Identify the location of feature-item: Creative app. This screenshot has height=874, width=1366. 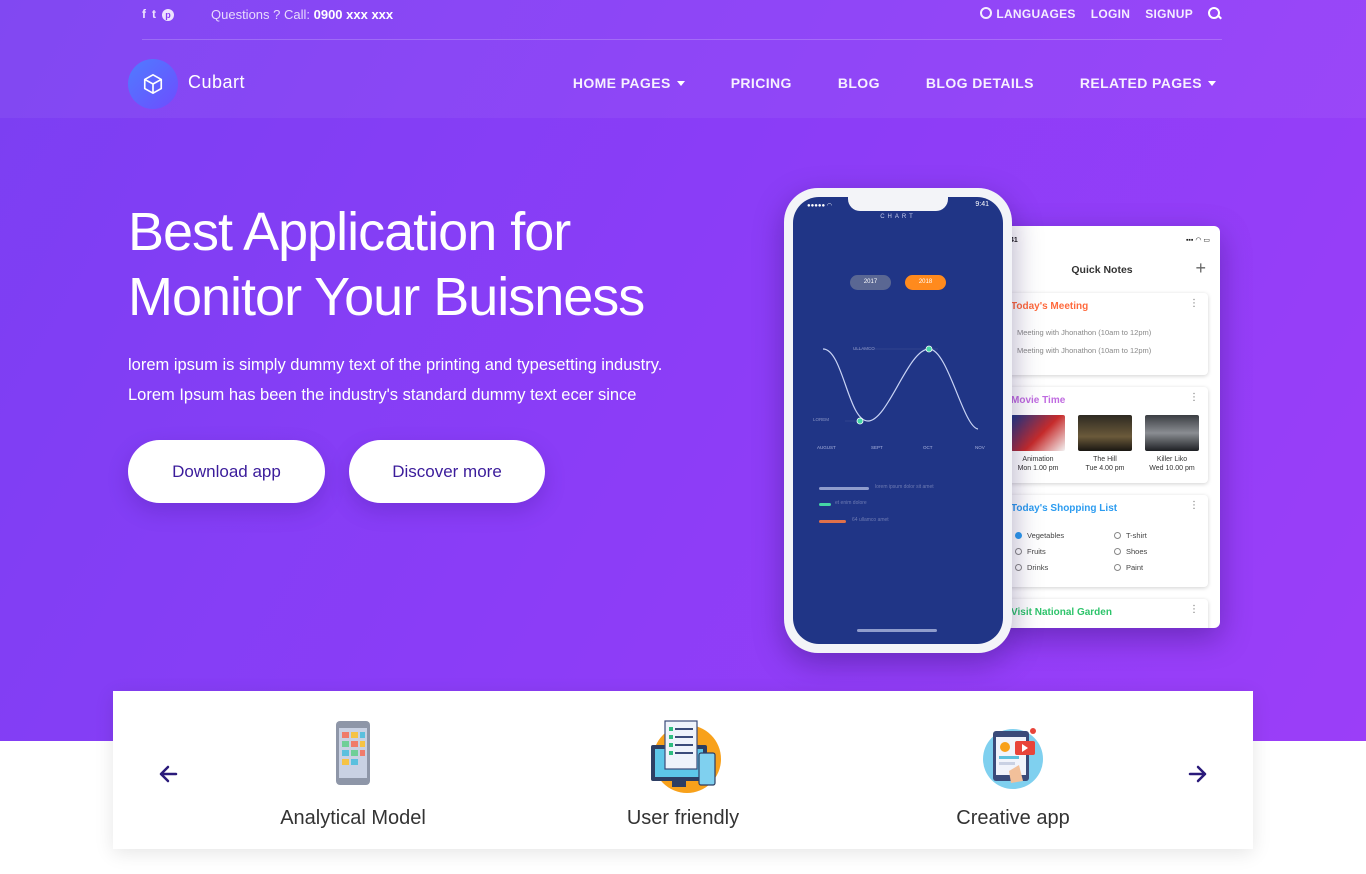
(1013, 774).